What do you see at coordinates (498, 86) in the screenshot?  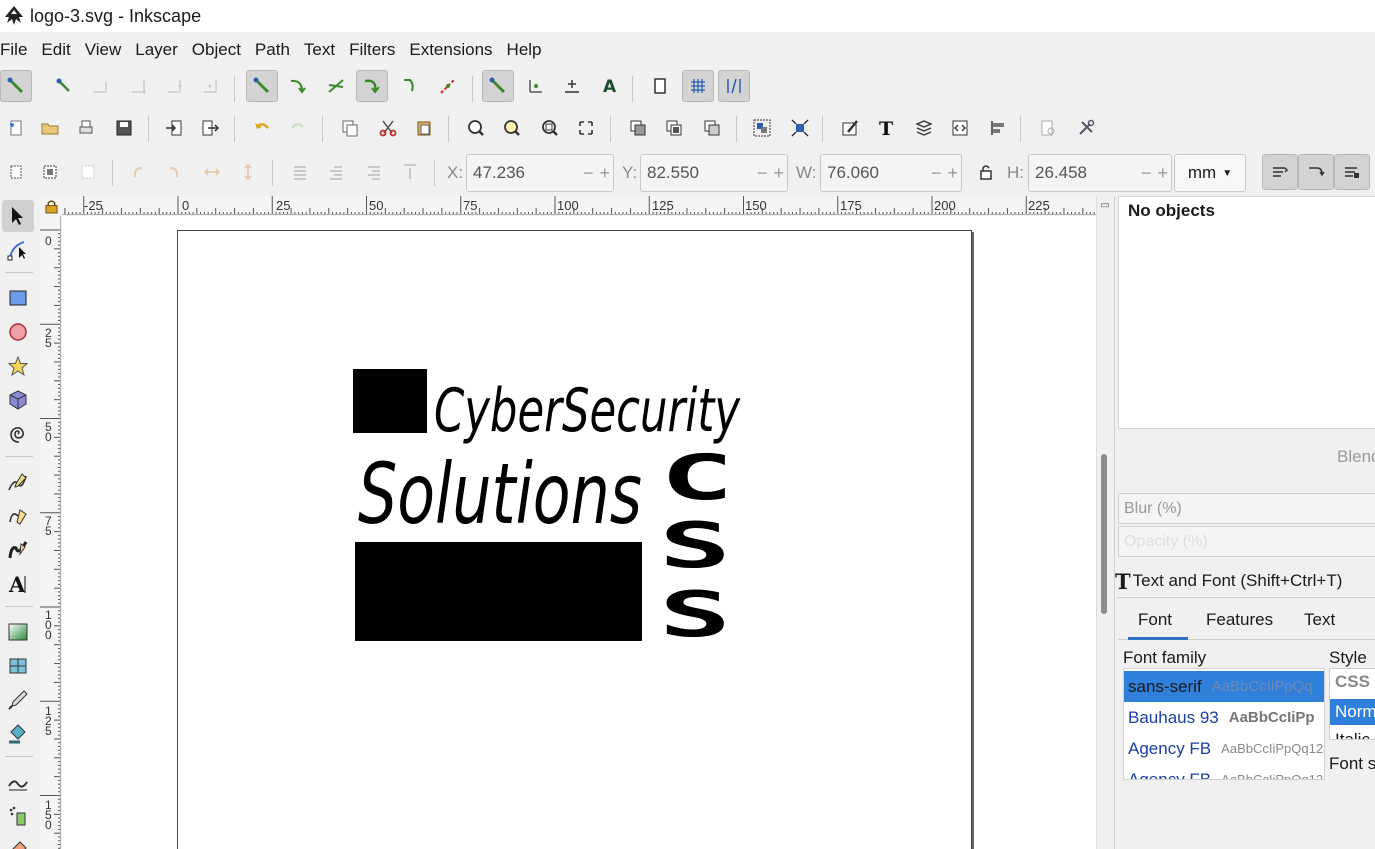 I see `snap-others-icon` at bounding box center [498, 86].